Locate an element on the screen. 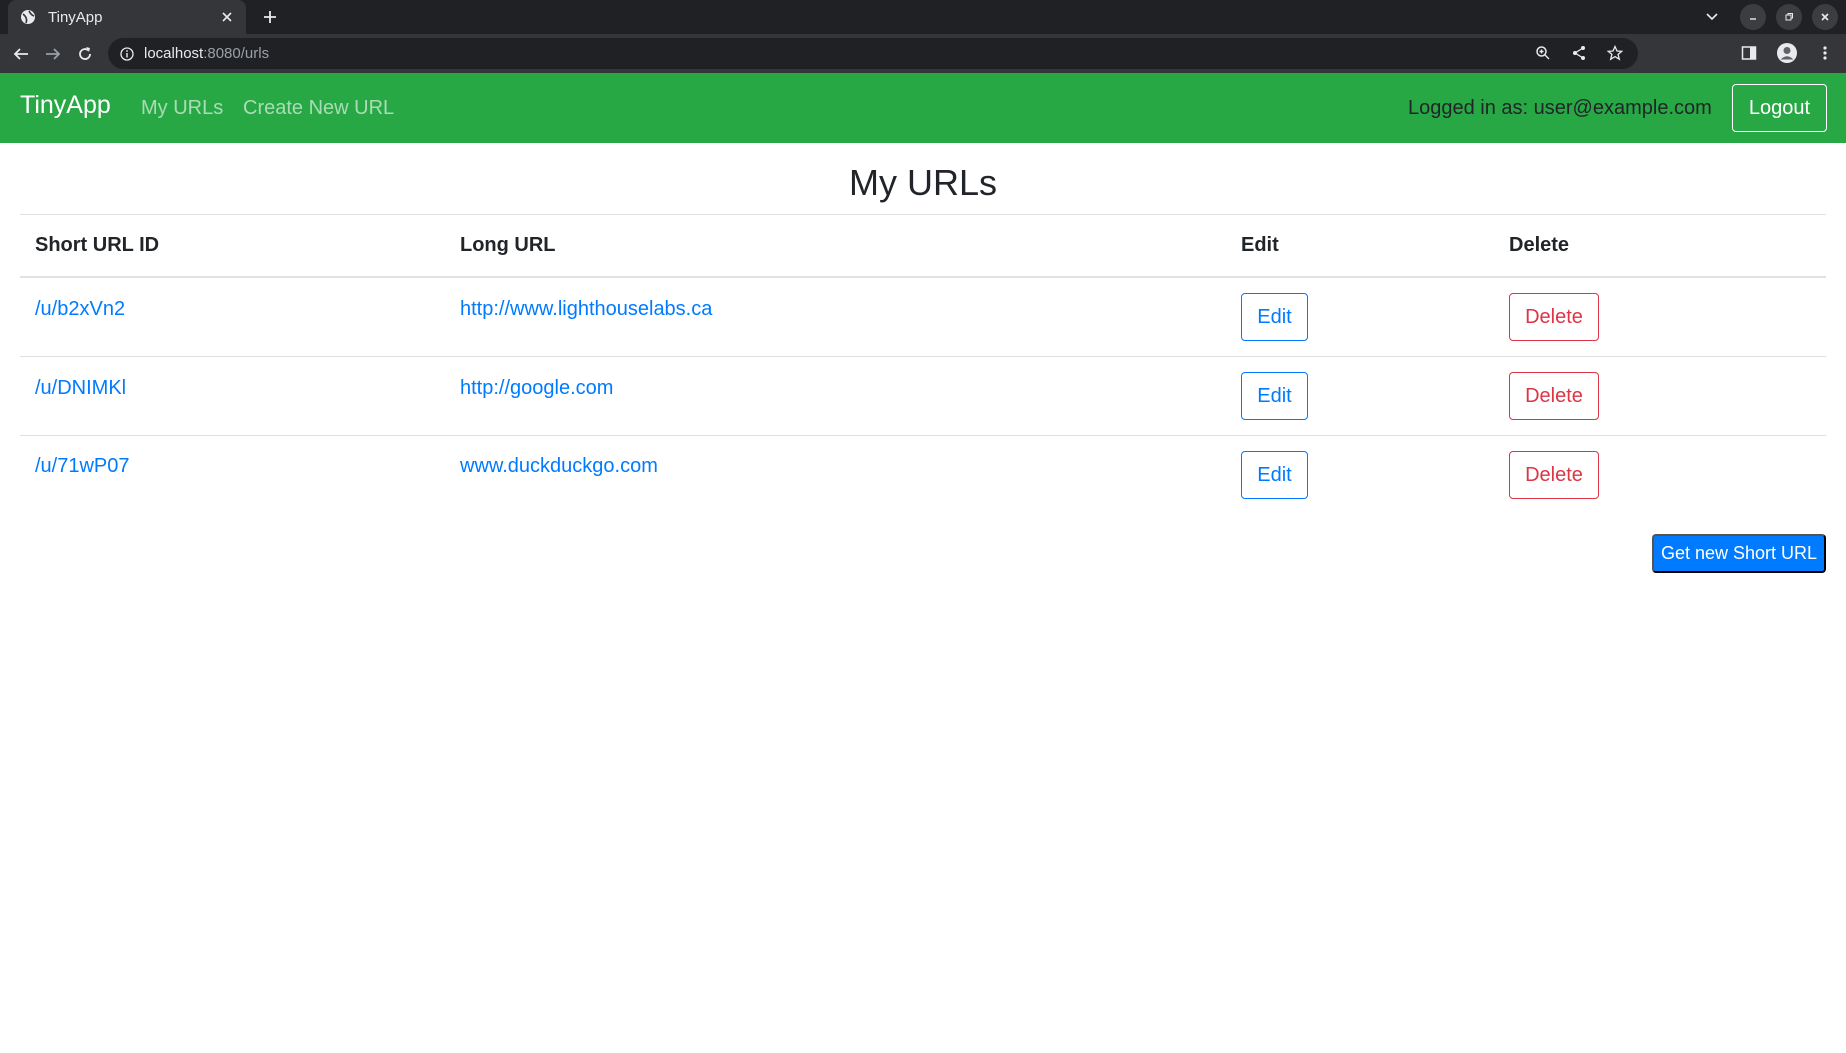 This screenshot has height=1053, width=1846. short-url-link: /u/DNIMKl is located at coordinates (80, 388).